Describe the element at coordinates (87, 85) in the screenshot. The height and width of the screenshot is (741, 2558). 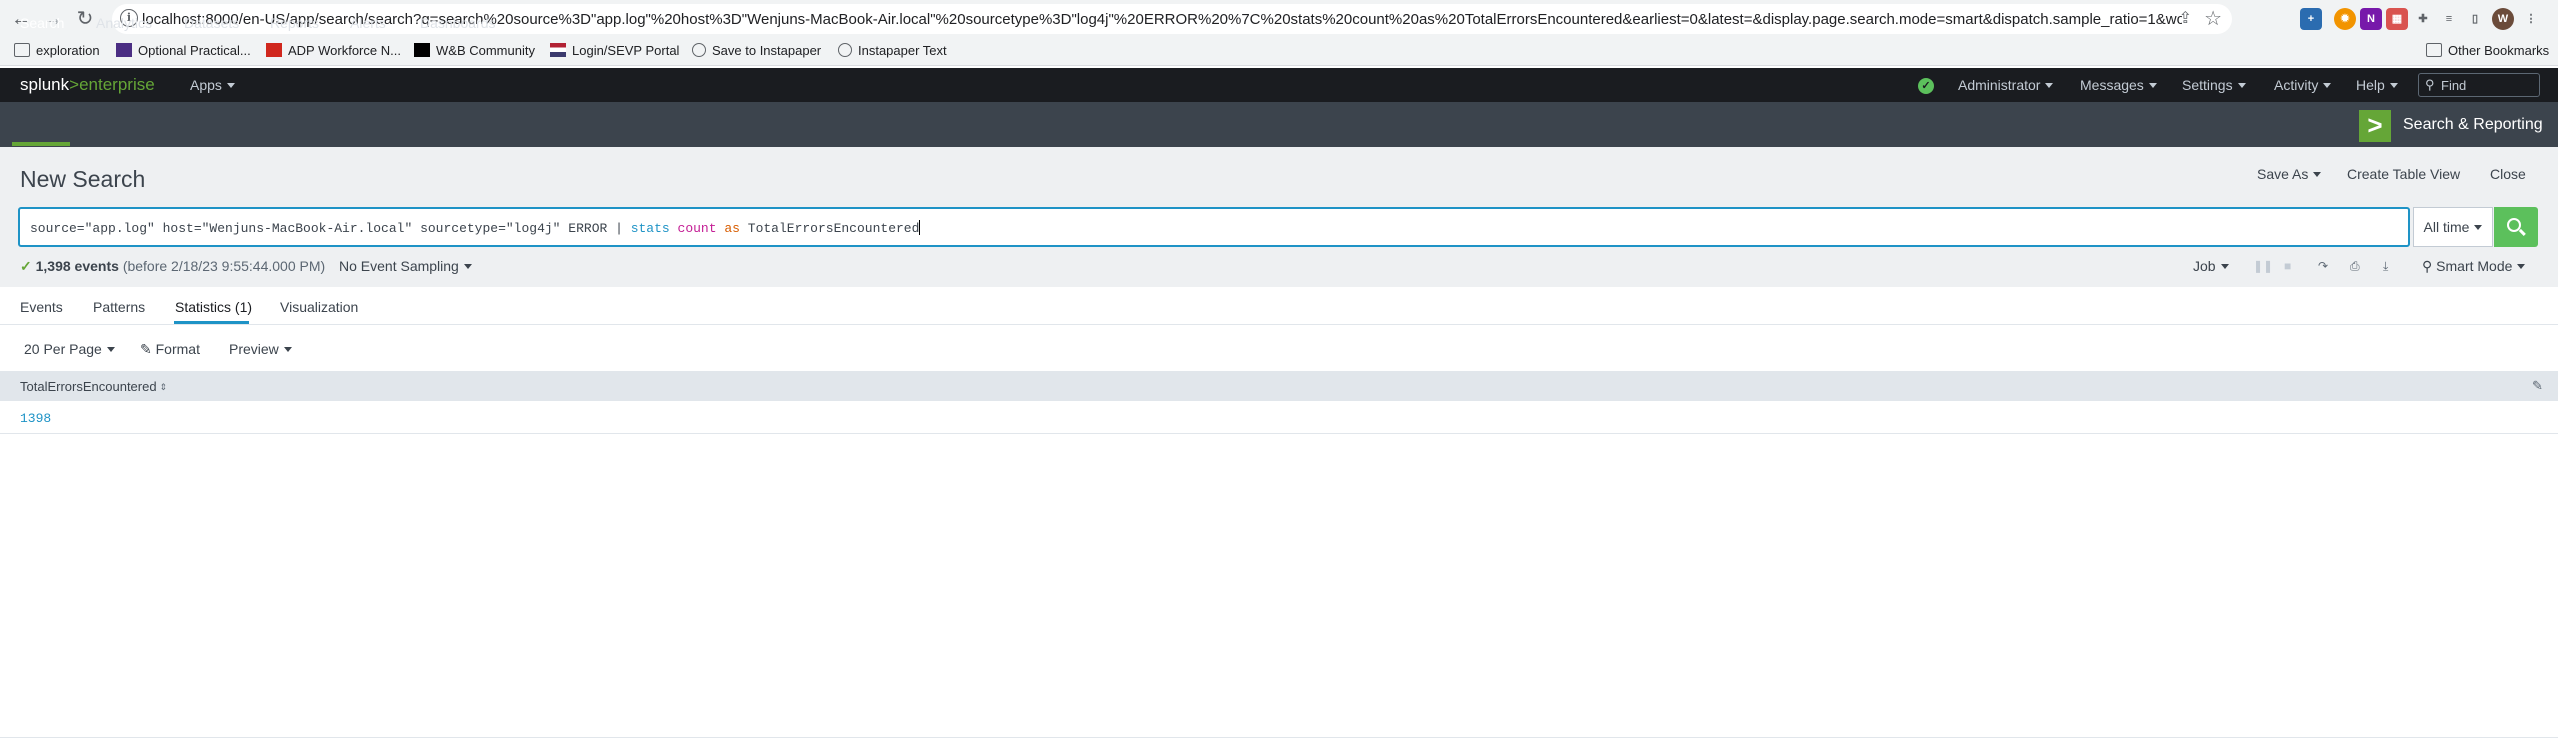
I see `splunk-logo: splunk>enterprise` at that location.